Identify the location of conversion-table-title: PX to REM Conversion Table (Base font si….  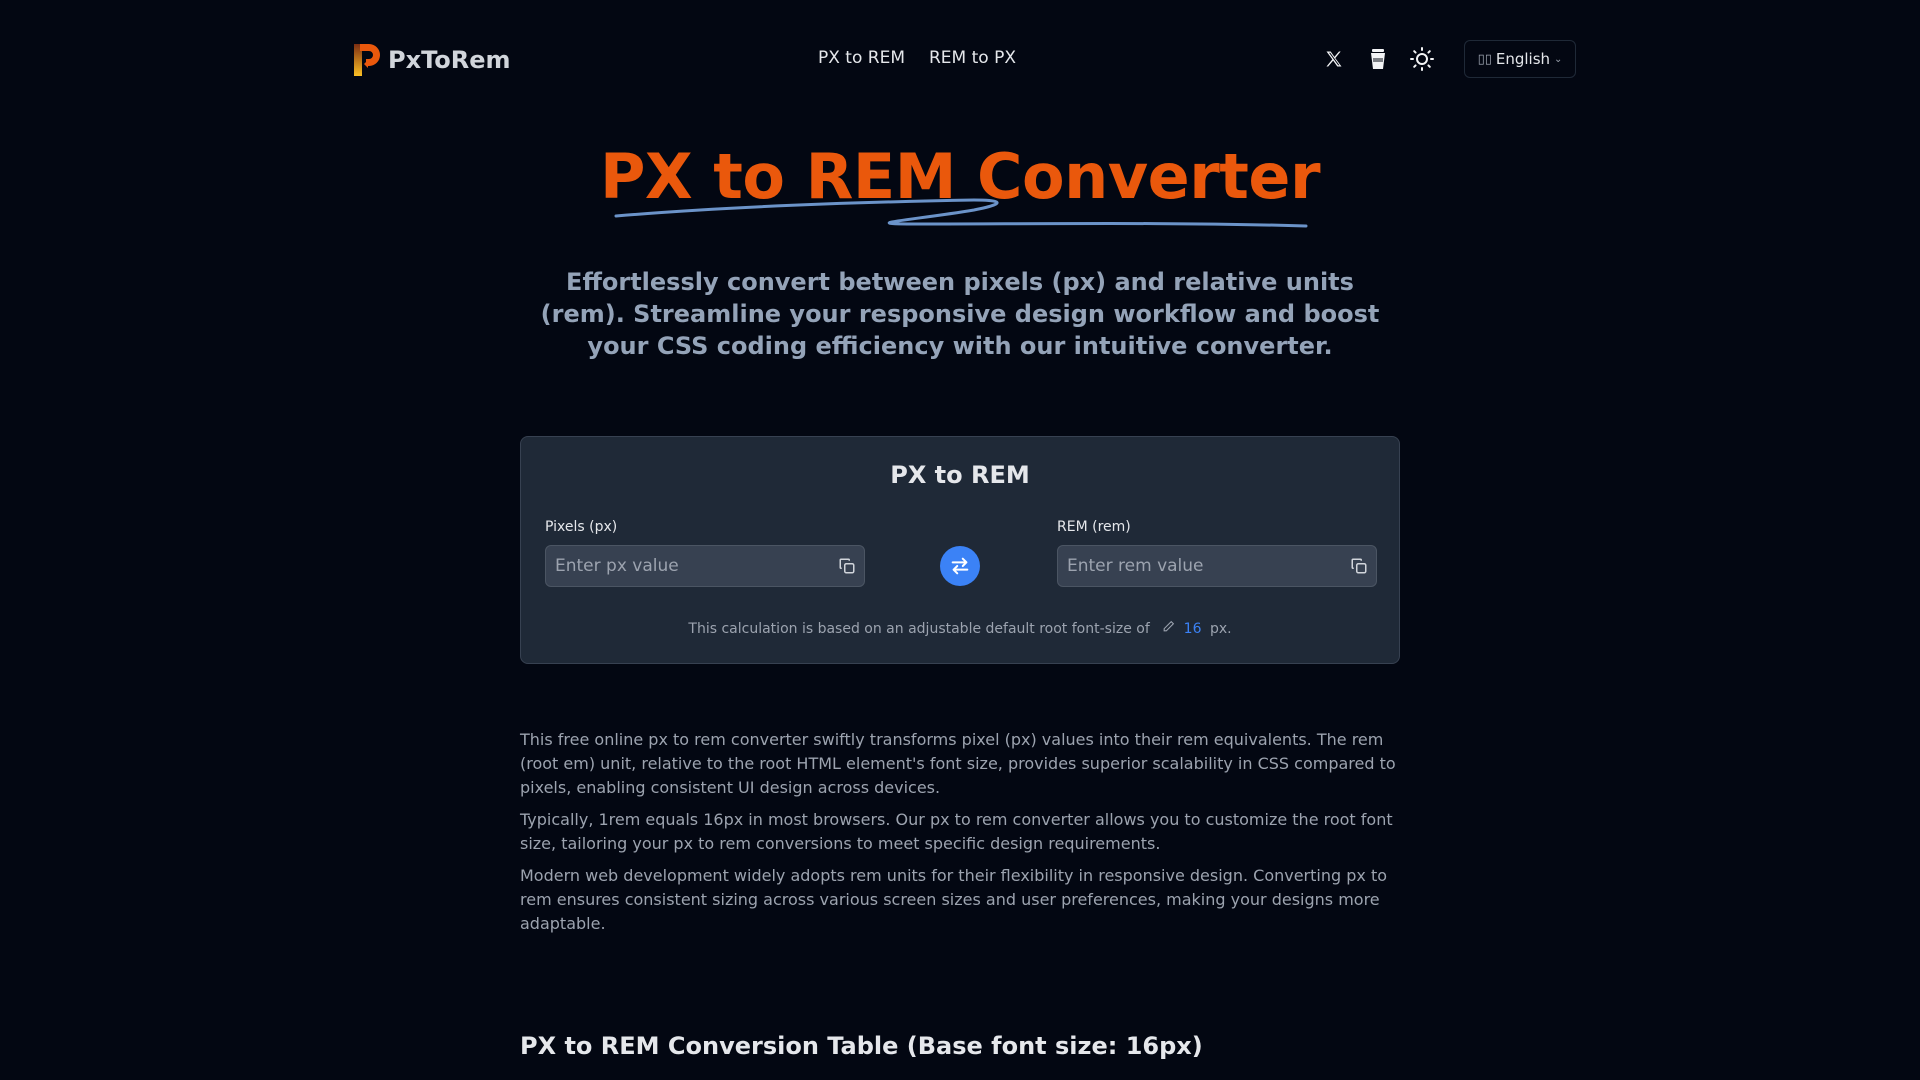
(861, 1046).